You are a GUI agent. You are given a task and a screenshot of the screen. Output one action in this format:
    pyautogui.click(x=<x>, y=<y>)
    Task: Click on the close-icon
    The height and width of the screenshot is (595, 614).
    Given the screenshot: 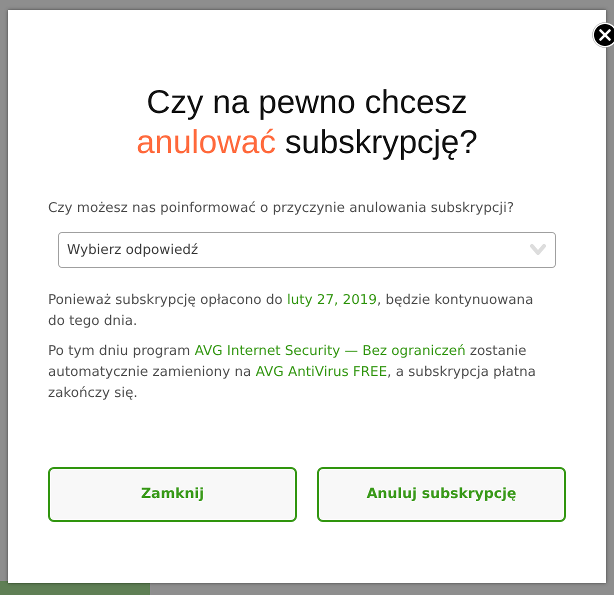 What is the action you would take?
    pyautogui.click(x=603, y=35)
    